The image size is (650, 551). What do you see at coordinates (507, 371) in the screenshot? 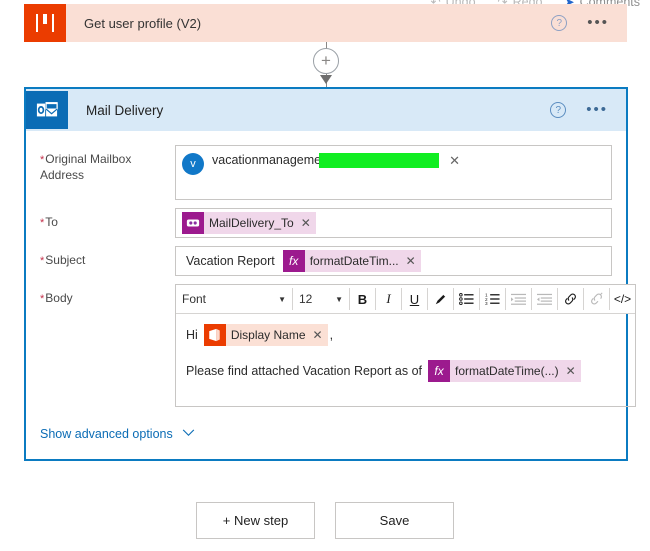
I see `token-label: formatDateTime(...)` at bounding box center [507, 371].